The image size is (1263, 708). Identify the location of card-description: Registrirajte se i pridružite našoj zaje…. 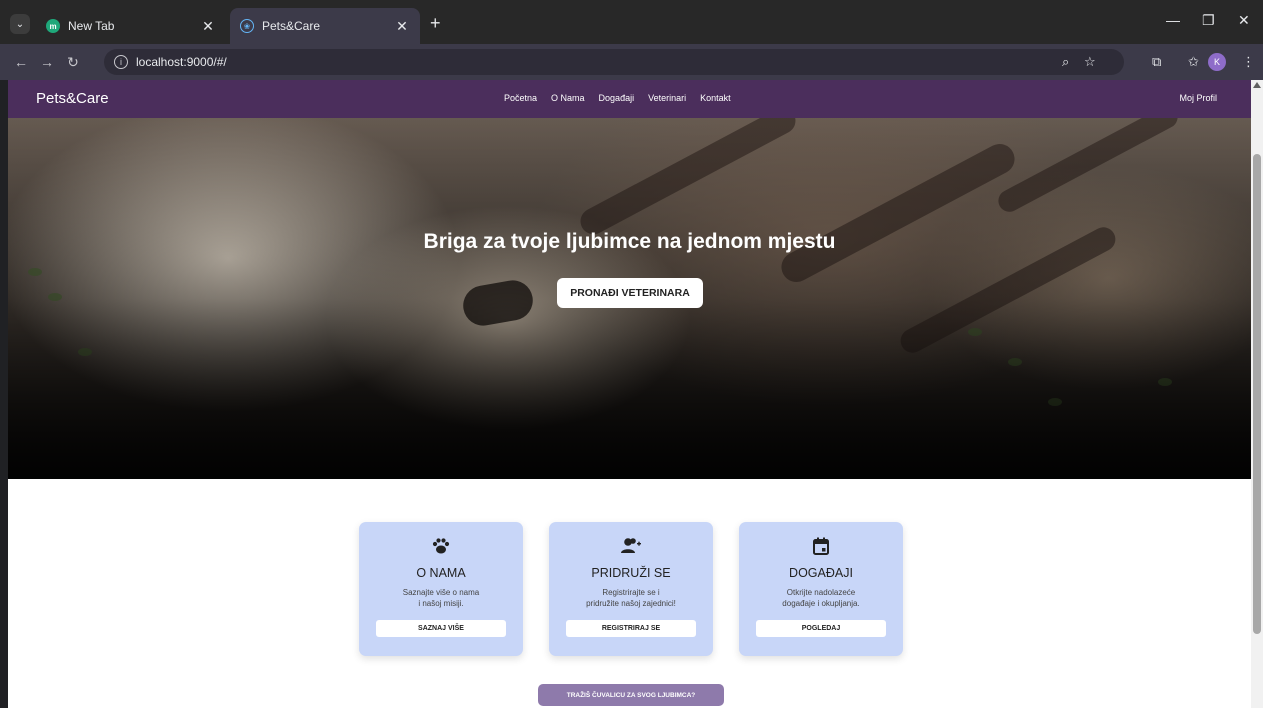
(631, 598).